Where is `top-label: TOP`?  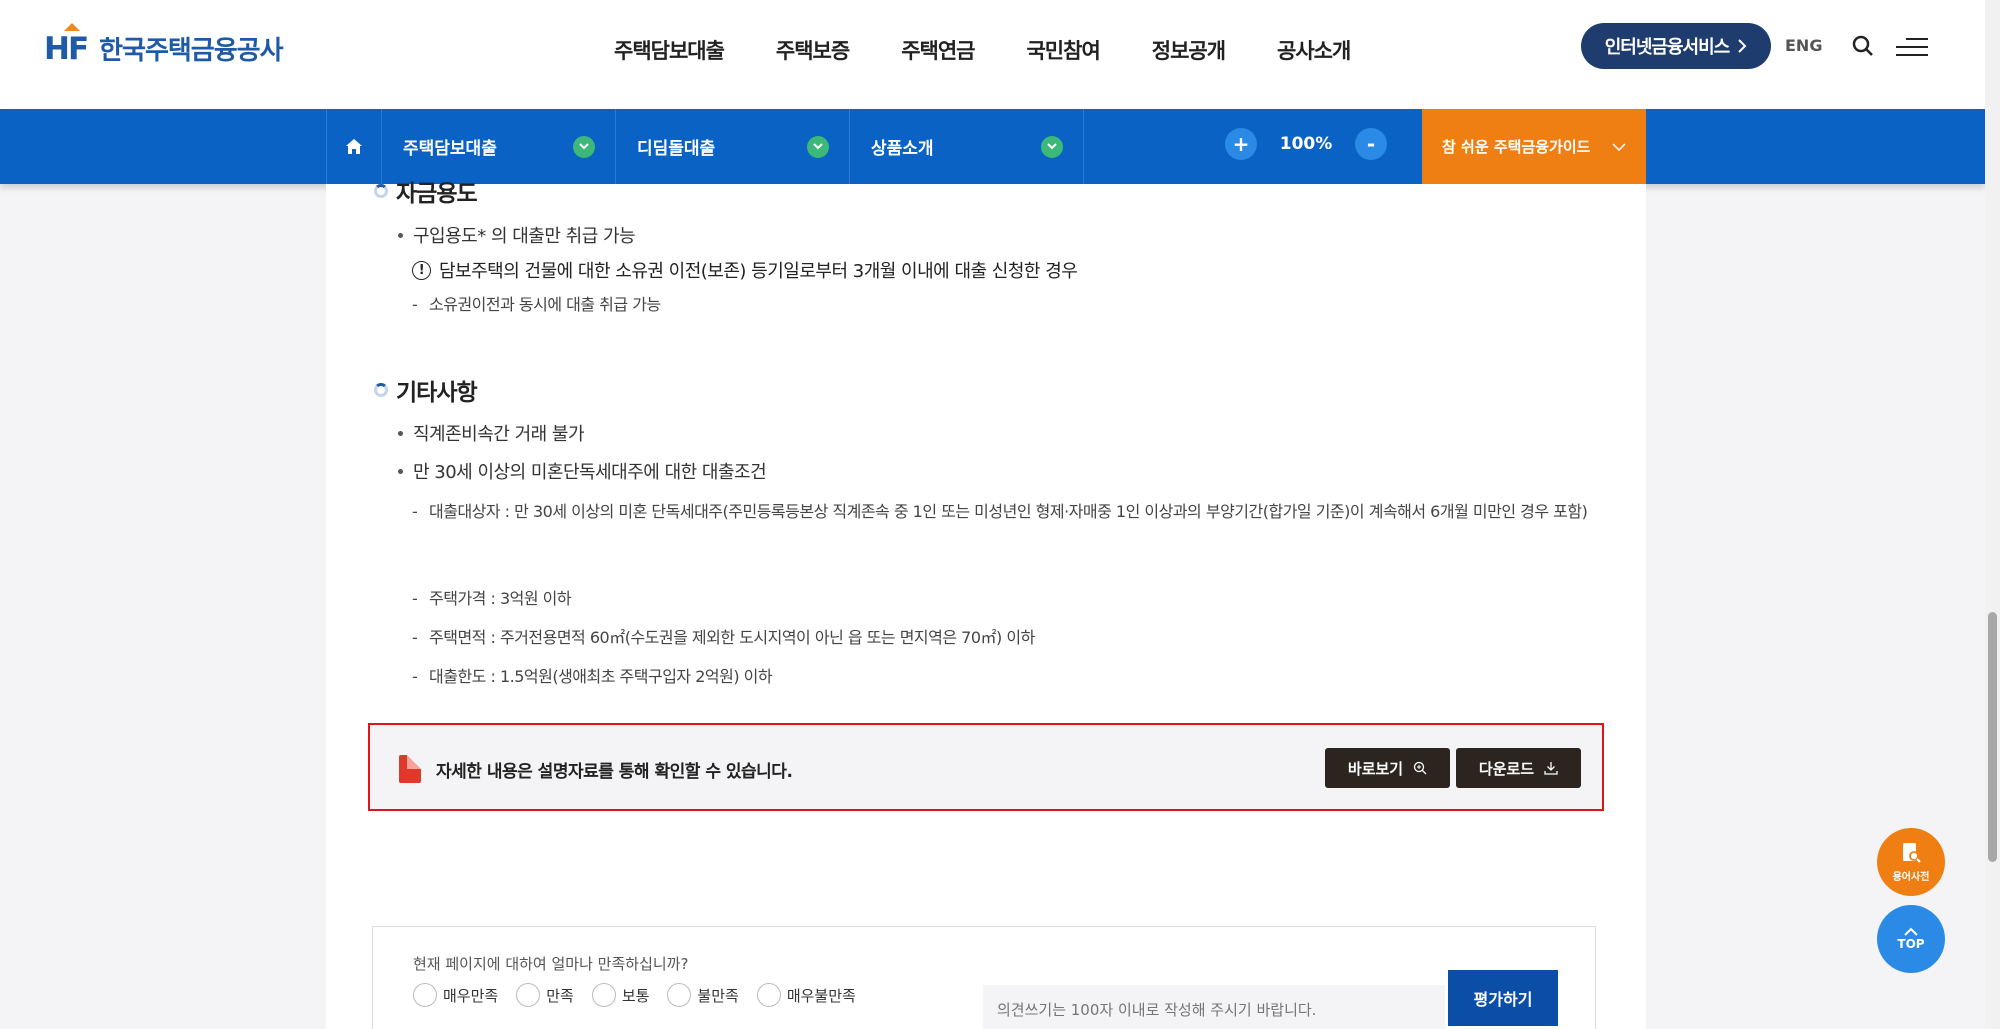 top-label: TOP is located at coordinates (1911, 944).